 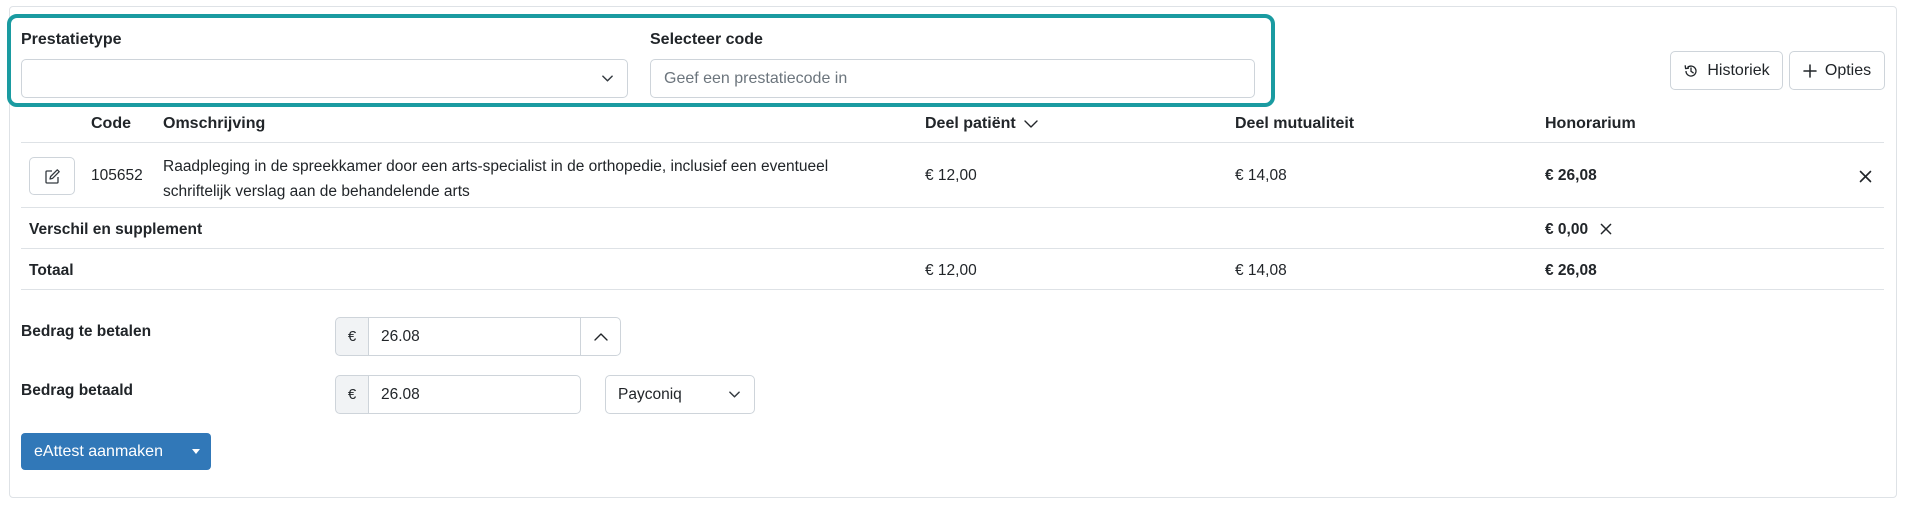 I want to click on historiek-button: Historiek, so click(x=1726, y=70).